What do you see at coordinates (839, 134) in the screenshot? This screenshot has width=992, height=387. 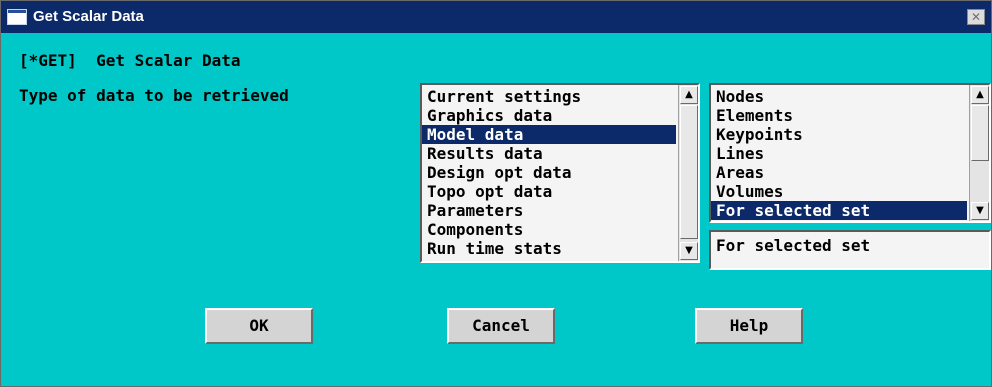 I see `list-item: Keypoints` at bounding box center [839, 134].